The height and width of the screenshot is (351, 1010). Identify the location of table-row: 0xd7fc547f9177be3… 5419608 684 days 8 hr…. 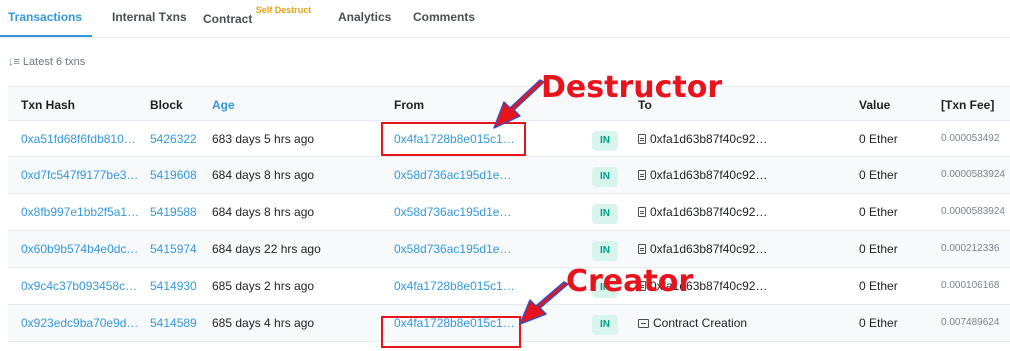
(509, 175).